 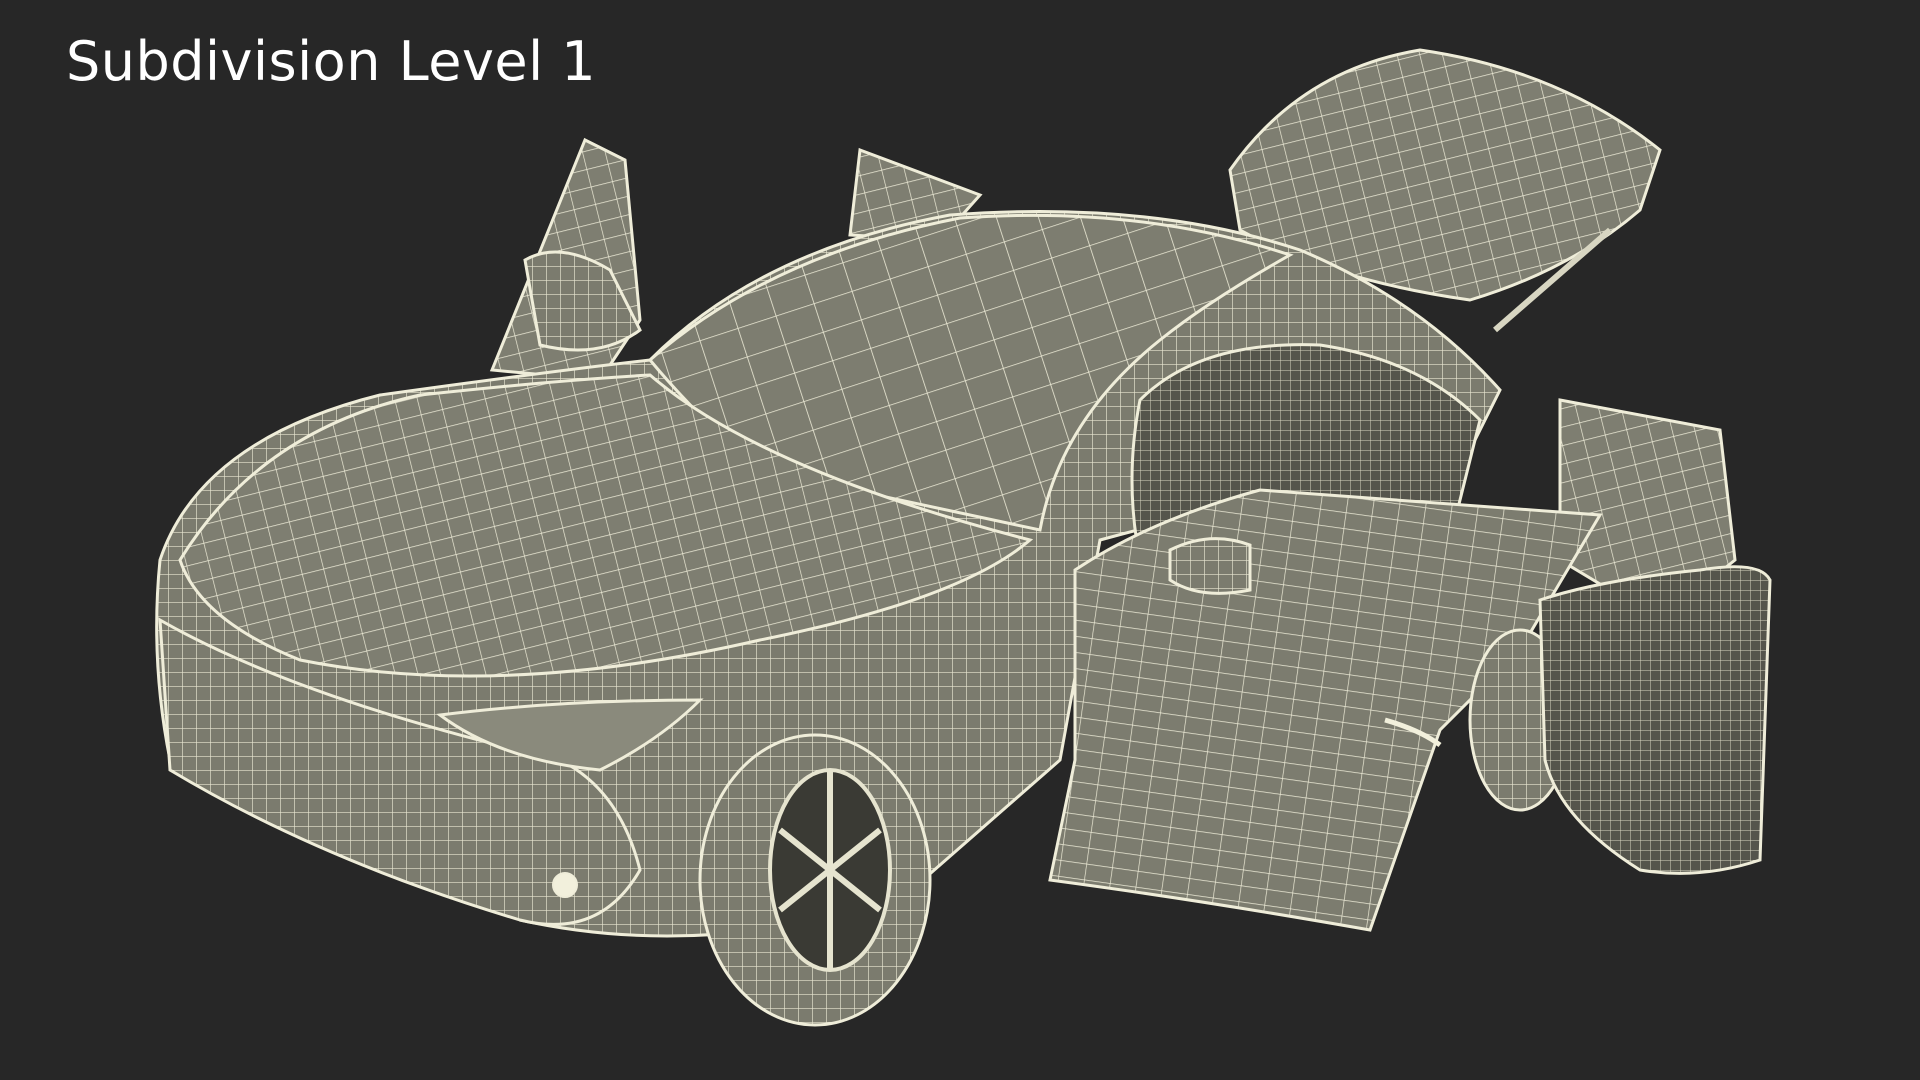 What do you see at coordinates (1655, 720) in the screenshot?
I see `rear-right-door-interior` at bounding box center [1655, 720].